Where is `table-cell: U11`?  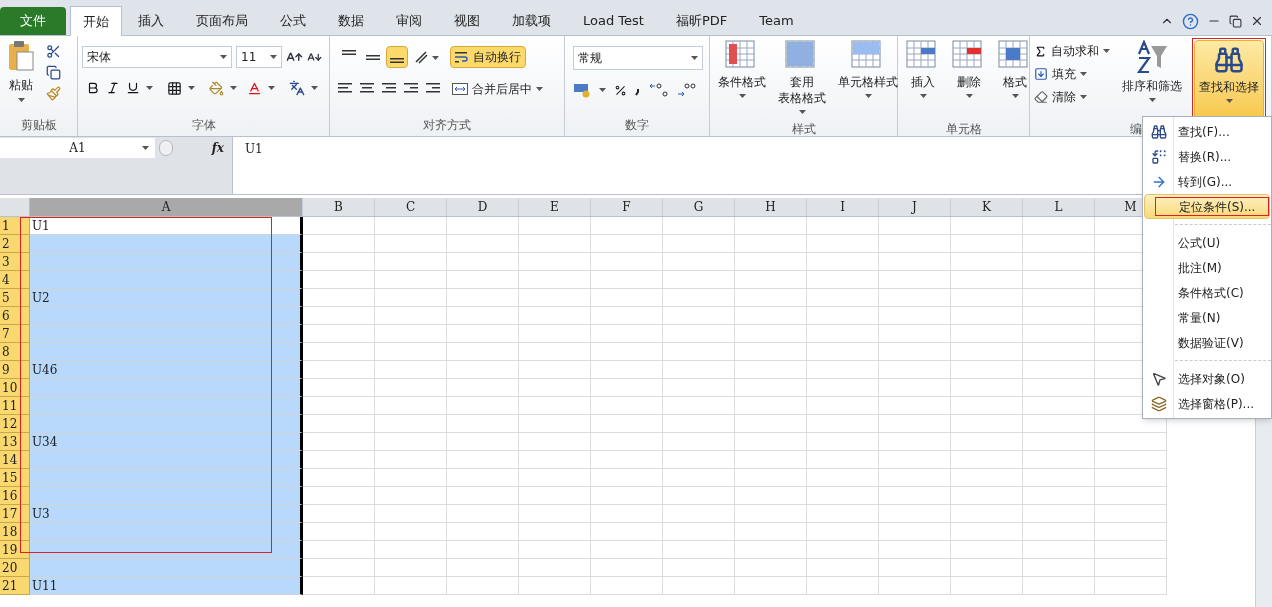 table-cell: U11 is located at coordinates (166, 586).